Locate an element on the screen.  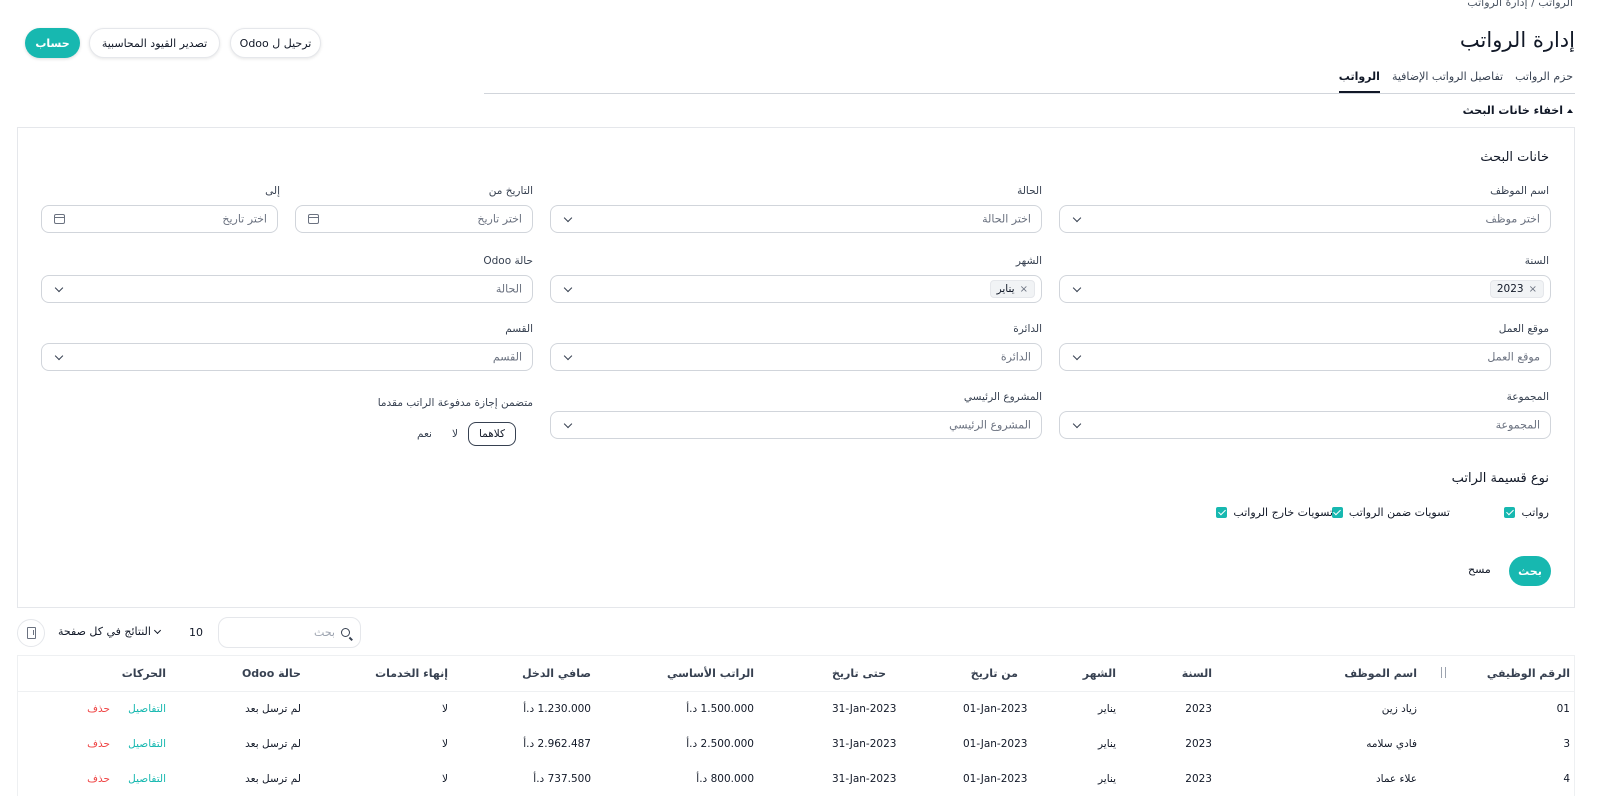
col-termination: إنهاء الخدمات is located at coordinates (411, 673).